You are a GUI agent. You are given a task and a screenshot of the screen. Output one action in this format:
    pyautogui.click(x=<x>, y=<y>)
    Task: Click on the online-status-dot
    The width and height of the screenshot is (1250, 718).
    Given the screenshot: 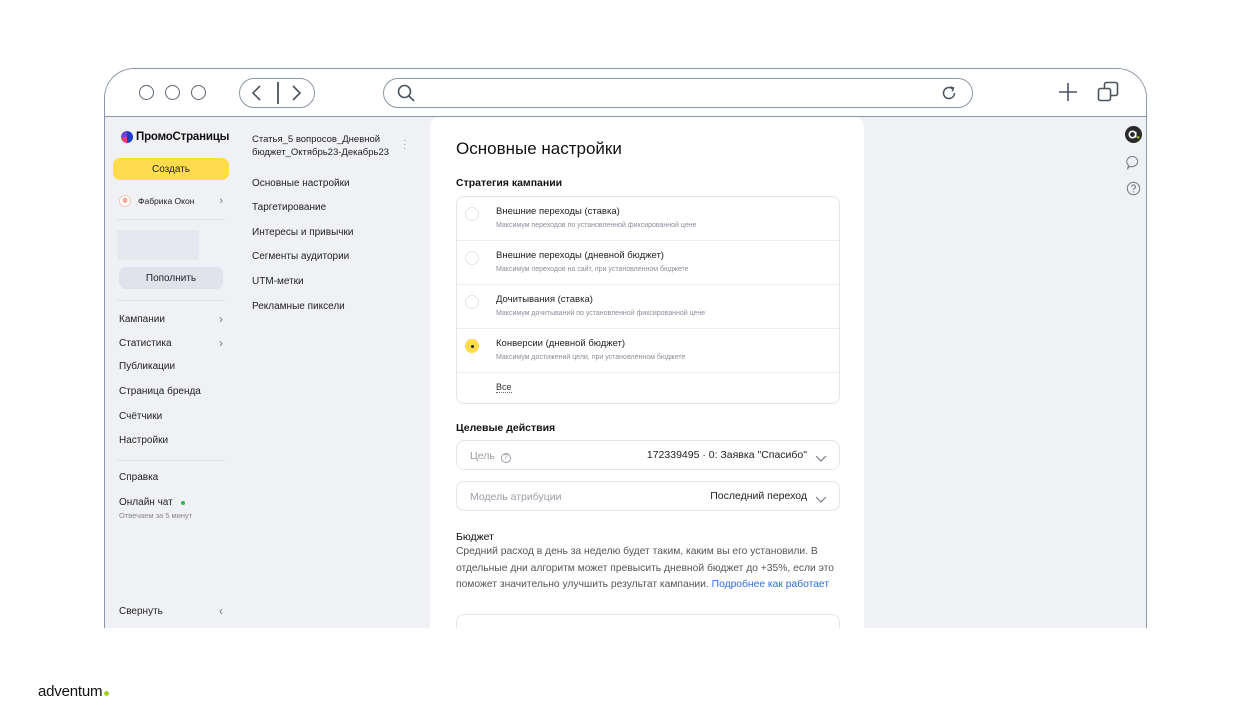 What is the action you would take?
    pyautogui.click(x=182, y=502)
    